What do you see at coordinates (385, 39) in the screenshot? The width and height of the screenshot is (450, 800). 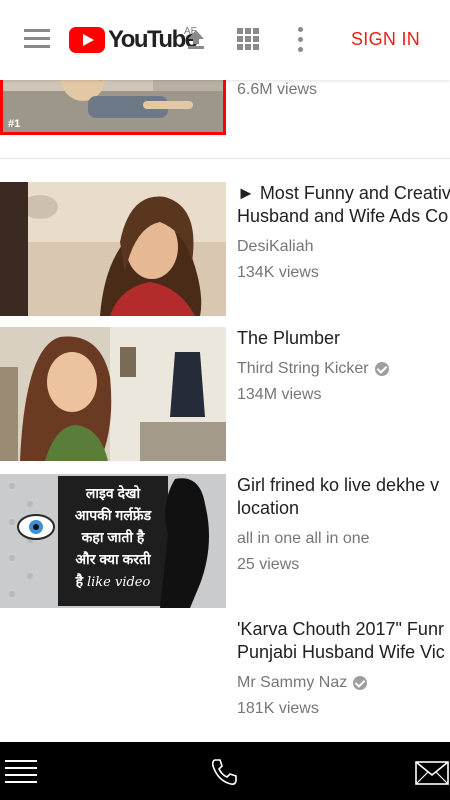 I see `sign-in-button: SIGN IN` at bounding box center [385, 39].